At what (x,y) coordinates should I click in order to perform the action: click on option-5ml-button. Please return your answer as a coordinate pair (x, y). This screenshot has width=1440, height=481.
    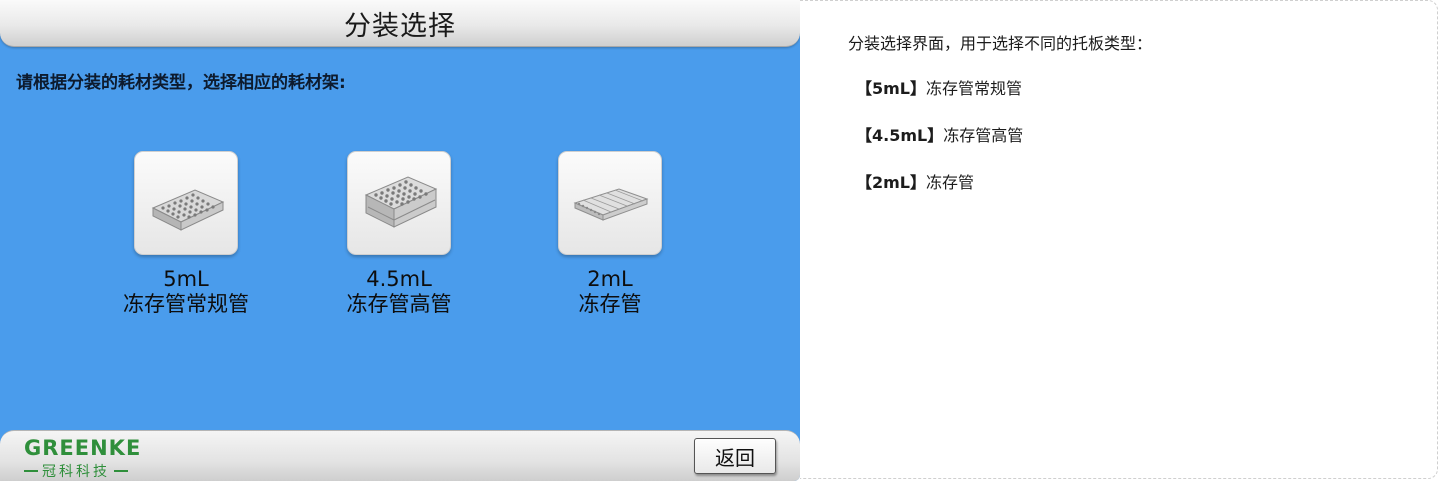
    Looking at the image, I should click on (186, 203).